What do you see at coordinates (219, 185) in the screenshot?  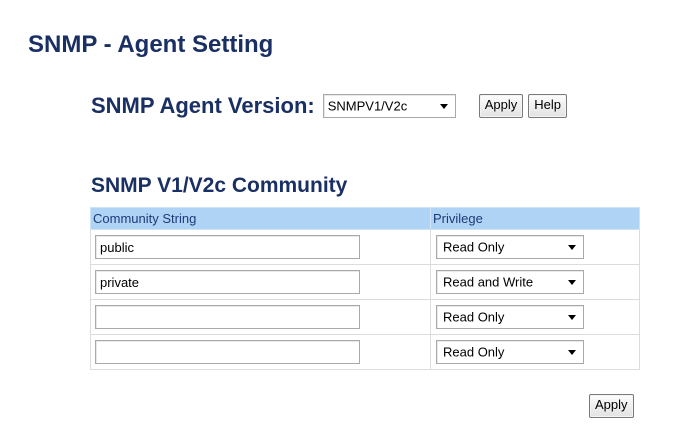 I see `community-section-title: SNMP V1/V2c Community` at bounding box center [219, 185].